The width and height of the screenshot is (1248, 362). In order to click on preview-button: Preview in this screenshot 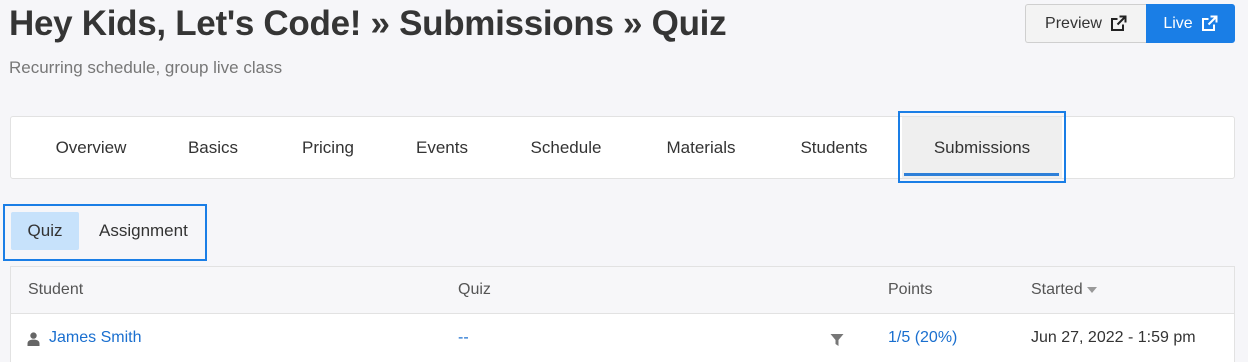, I will do `click(1085, 23)`.